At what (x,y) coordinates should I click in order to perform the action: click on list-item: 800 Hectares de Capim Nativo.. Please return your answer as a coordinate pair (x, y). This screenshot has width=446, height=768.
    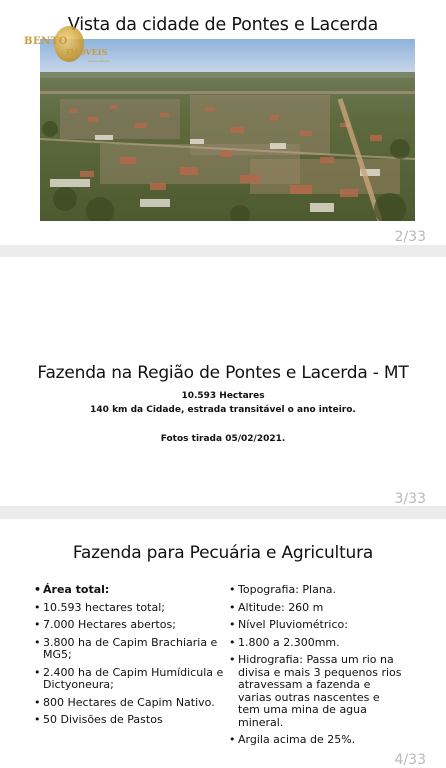
    Looking at the image, I should click on (129, 703).